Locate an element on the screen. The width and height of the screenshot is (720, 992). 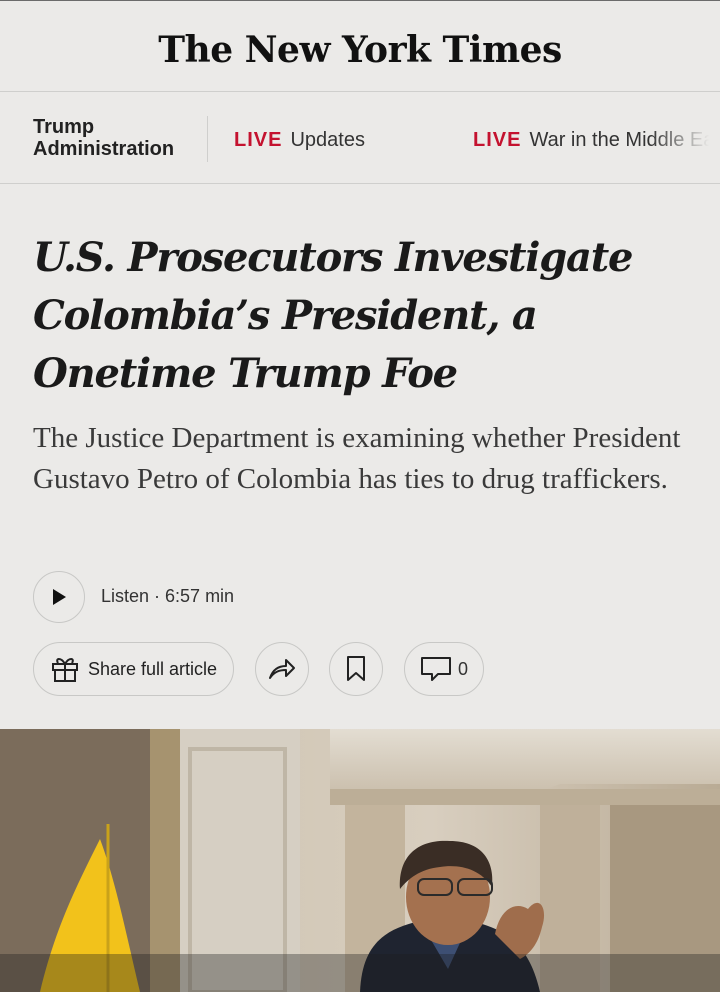
nyt-logo: The New York Times is located at coordinates (360, 50).